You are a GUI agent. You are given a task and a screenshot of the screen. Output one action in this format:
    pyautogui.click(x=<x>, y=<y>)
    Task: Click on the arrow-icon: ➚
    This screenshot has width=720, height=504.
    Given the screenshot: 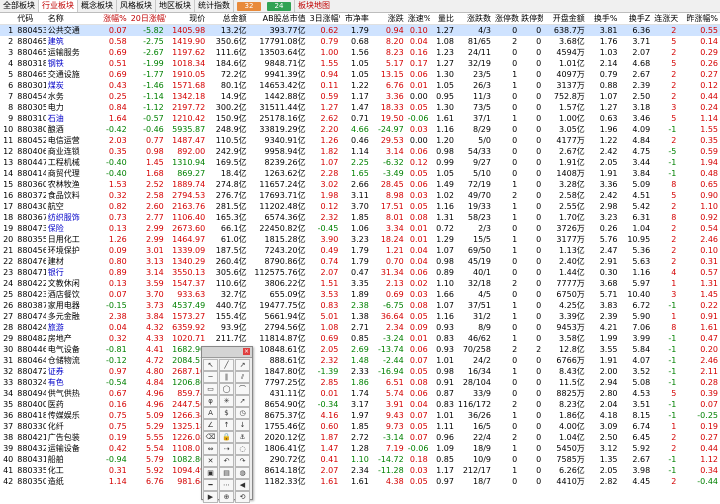 What is the action you would take?
    pyautogui.click(x=242, y=401)
    